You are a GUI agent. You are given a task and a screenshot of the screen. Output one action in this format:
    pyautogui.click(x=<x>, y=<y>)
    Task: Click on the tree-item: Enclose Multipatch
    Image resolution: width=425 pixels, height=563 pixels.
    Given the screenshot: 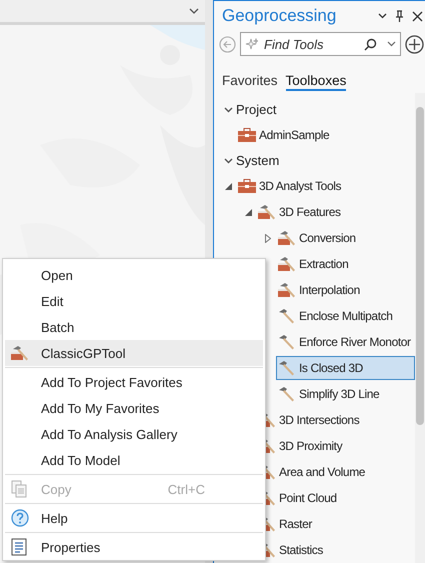 What is the action you would take?
    pyautogui.click(x=345, y=316)
    